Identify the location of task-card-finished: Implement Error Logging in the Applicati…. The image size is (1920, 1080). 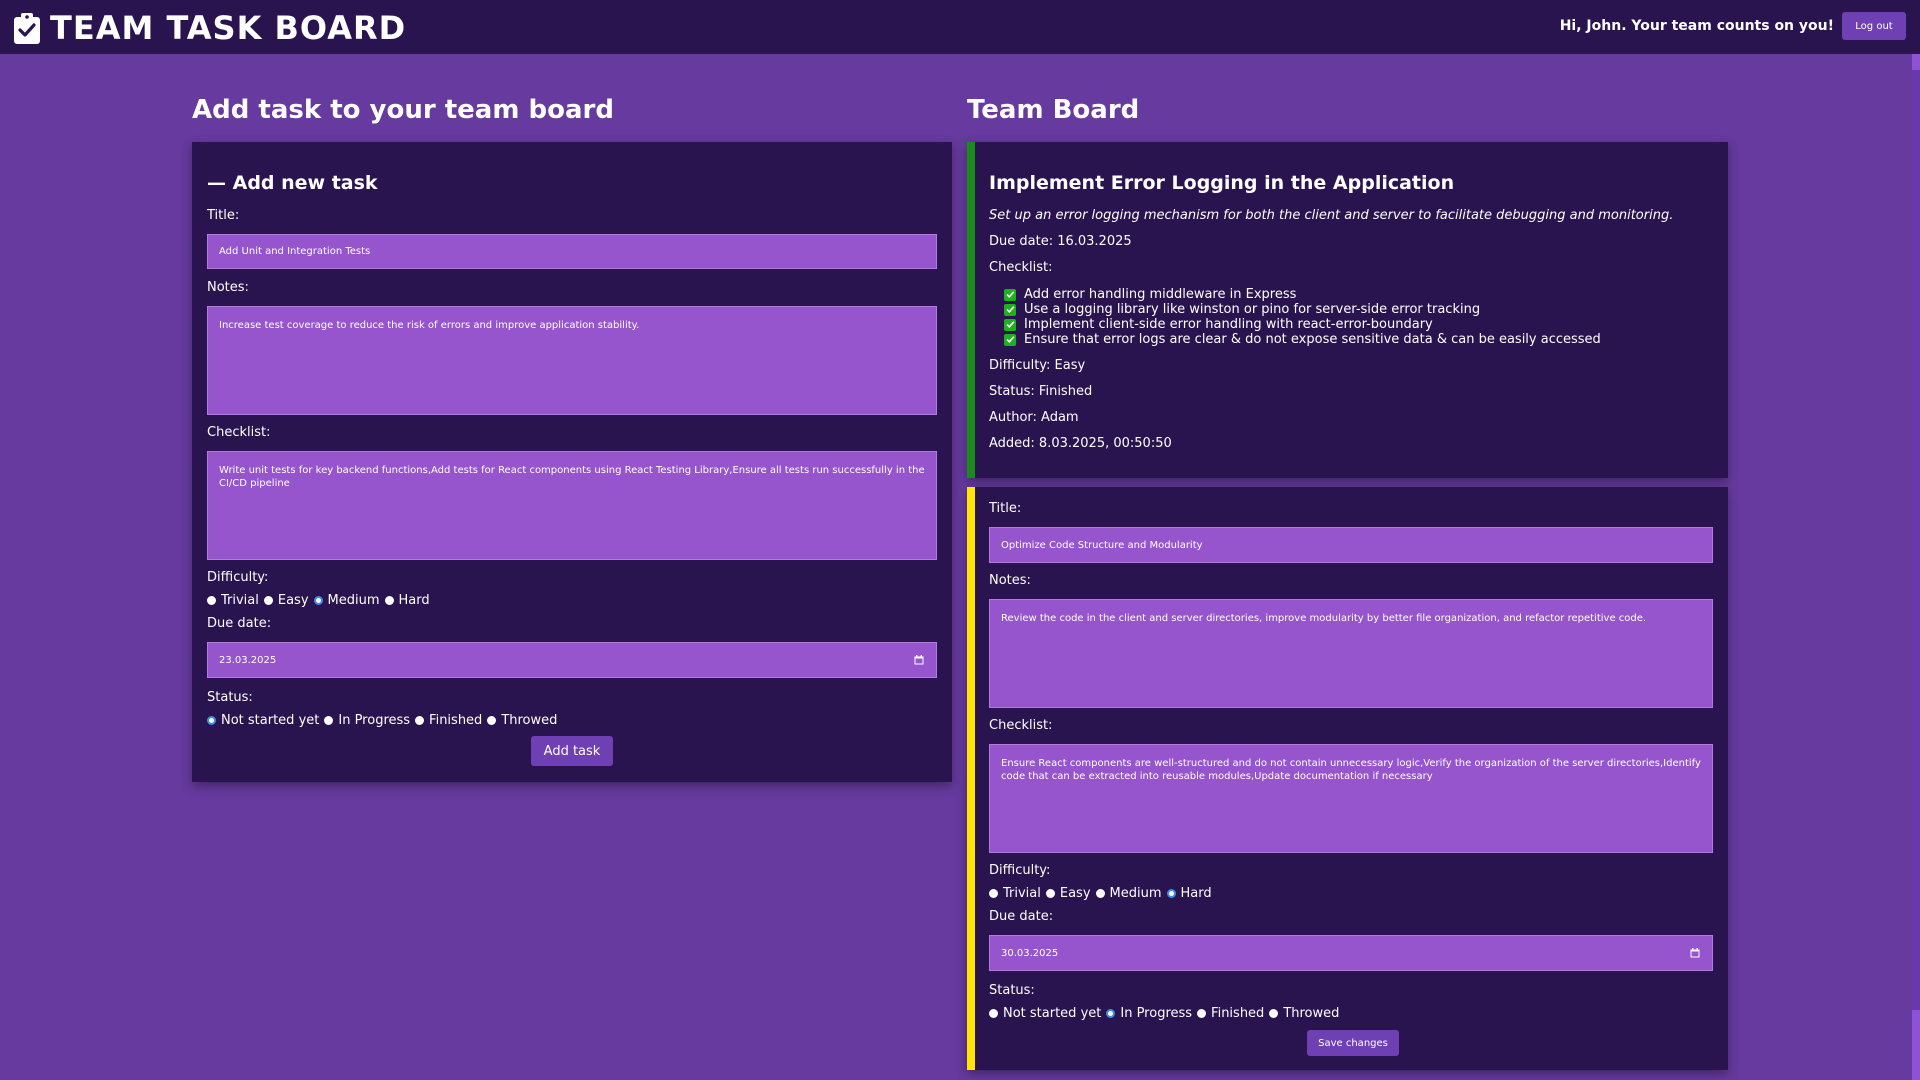
(1347, 310).